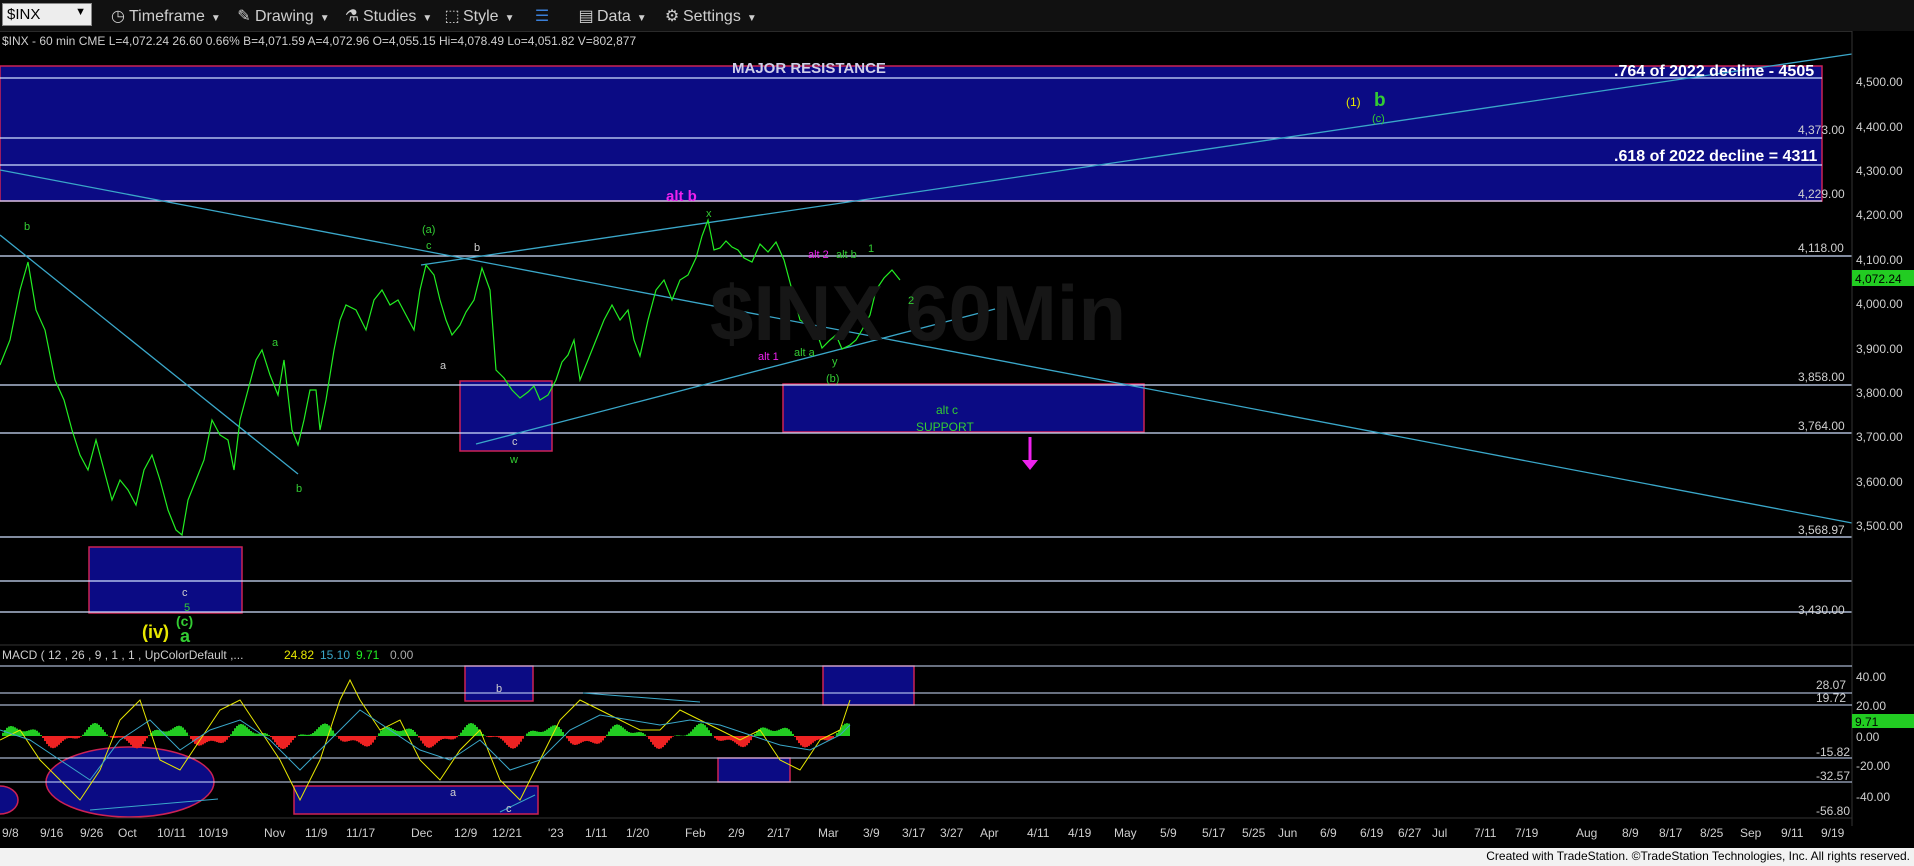 The height and width of the screenshot is (866, 1914). Describe the element at coordinates (1879, 526) in the screenshot. I see `price-tick-label: 3,500.00` at that location.